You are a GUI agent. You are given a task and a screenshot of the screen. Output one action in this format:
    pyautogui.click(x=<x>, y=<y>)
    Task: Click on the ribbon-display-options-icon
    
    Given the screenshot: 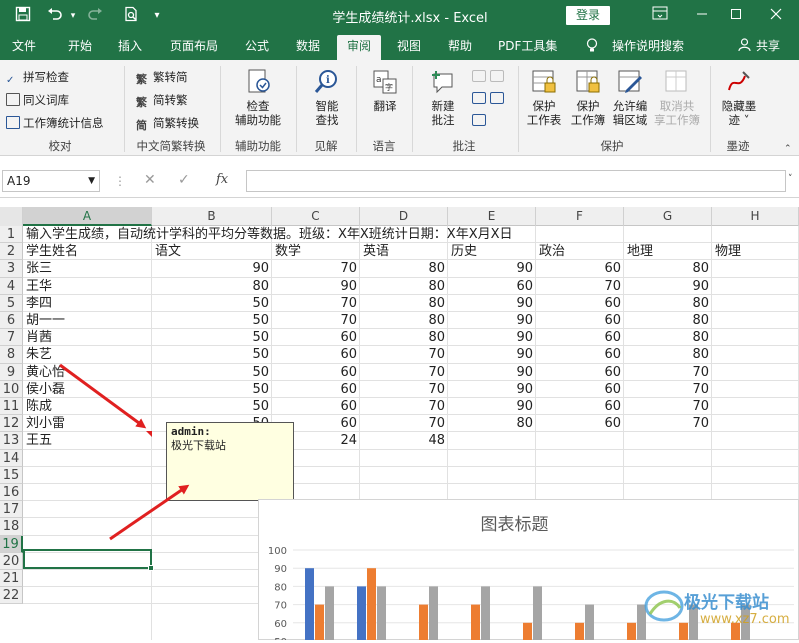 What is the action you would take?
    pyautogui.click(x=660, y=16)
    